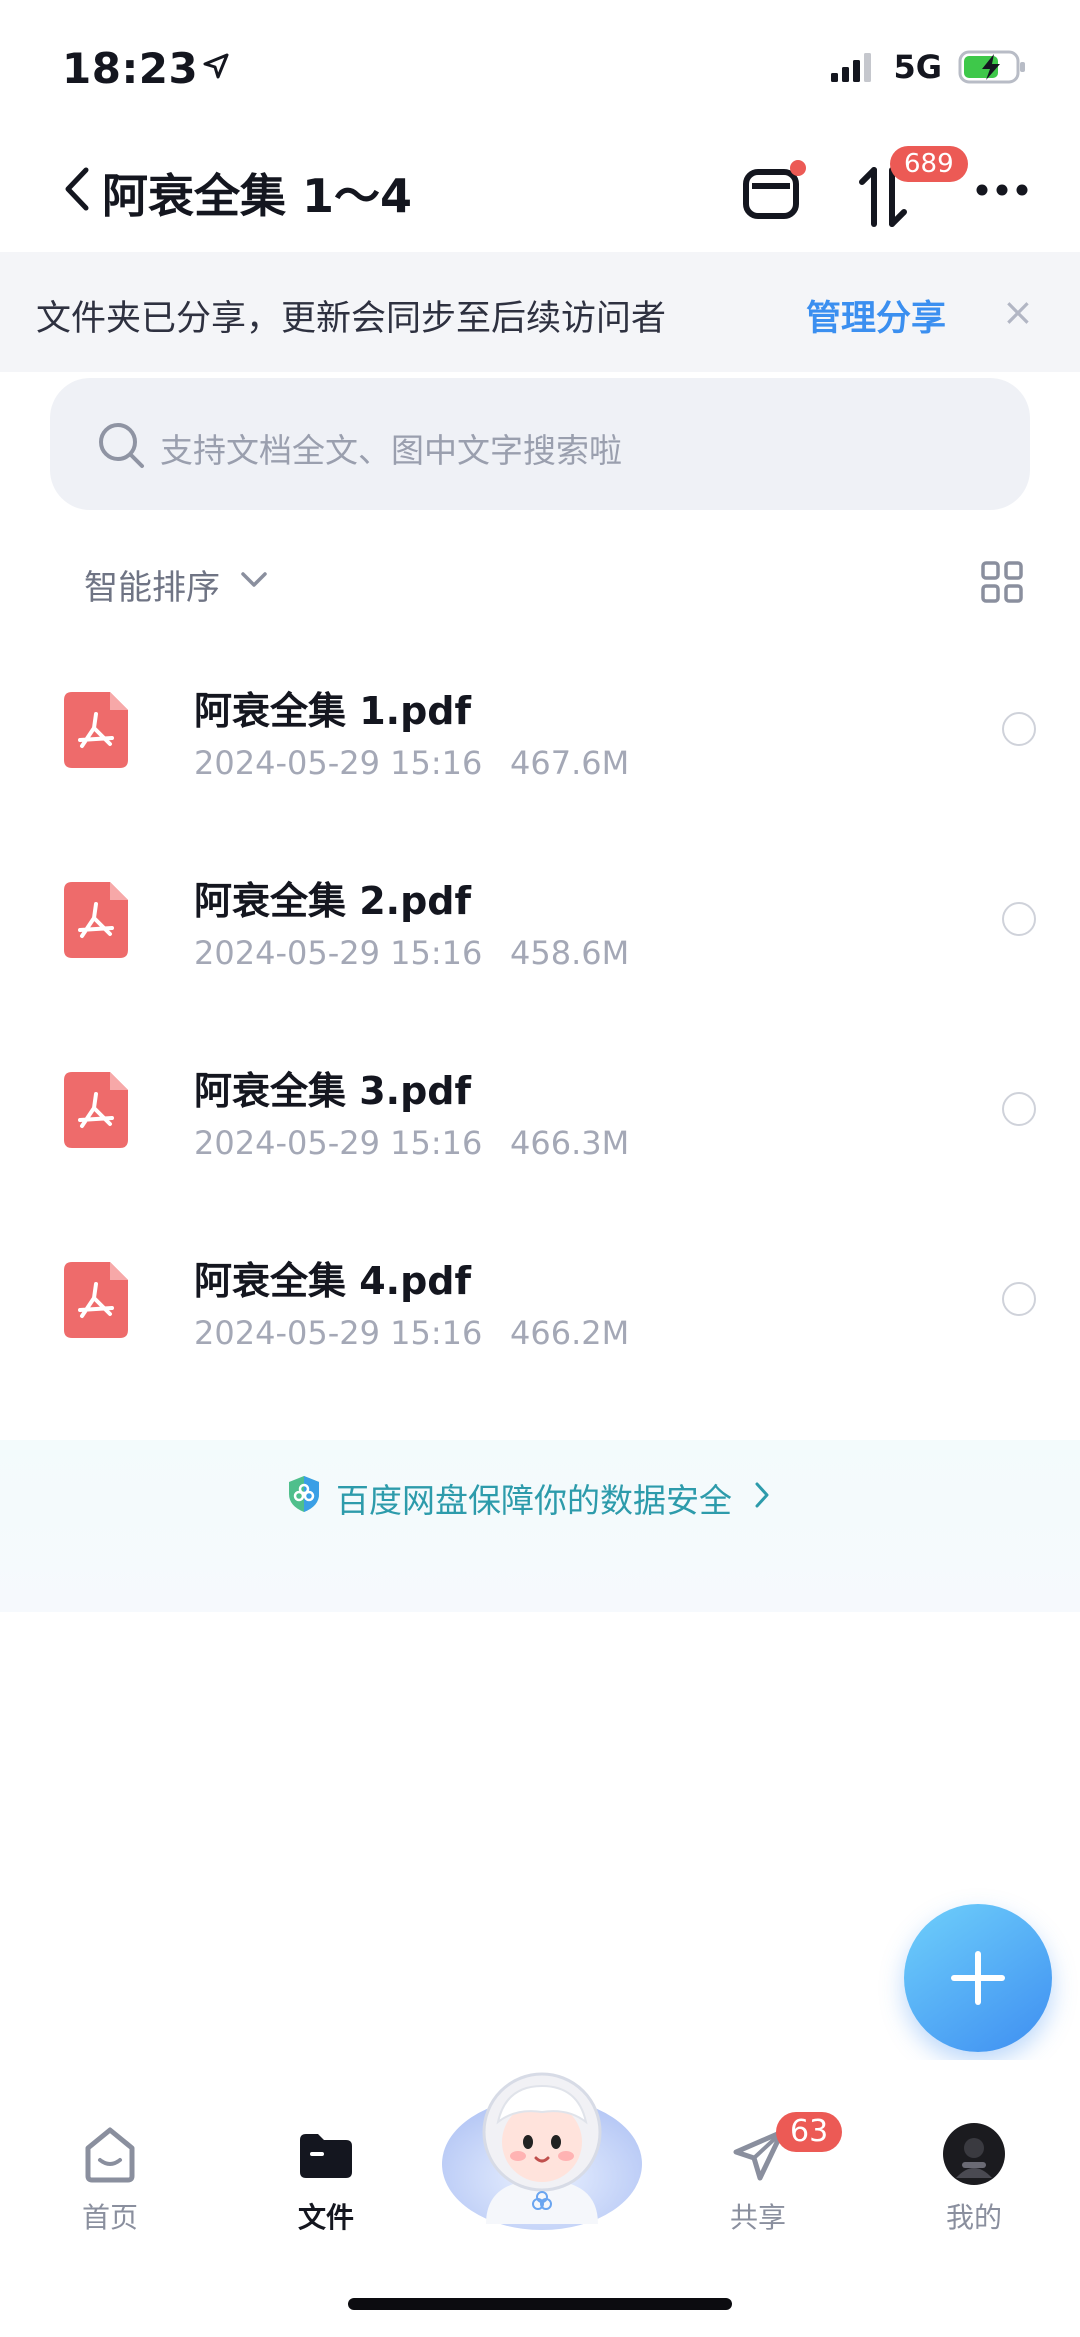 The width and height of the screenshot is (1080, 2337). I want to click on network-type: 5G, so click(917, 67).